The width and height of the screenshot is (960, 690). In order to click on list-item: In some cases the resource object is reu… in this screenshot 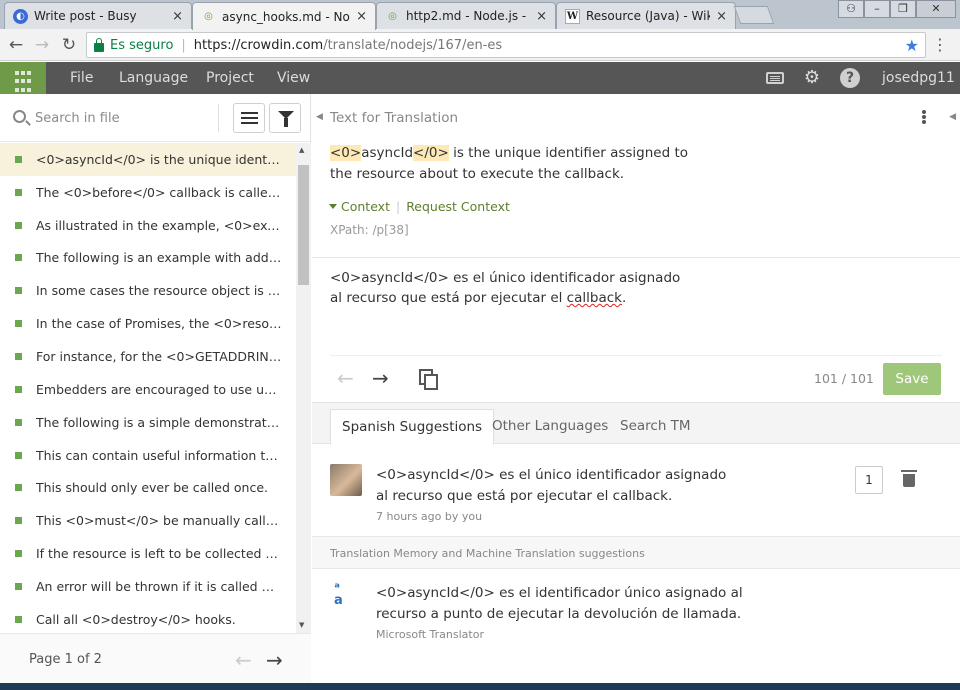, I will do `click(148, 290)`.